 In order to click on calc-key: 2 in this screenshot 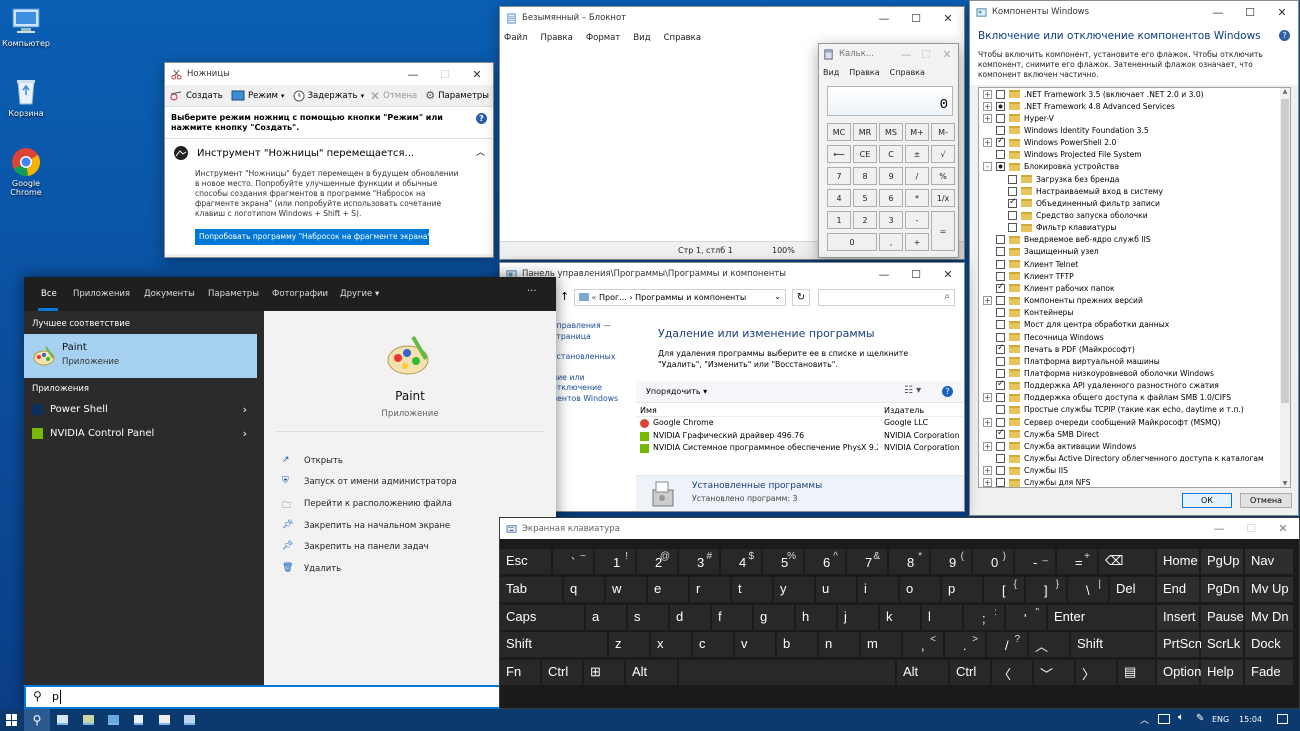, I will do `click(865, 220)`.